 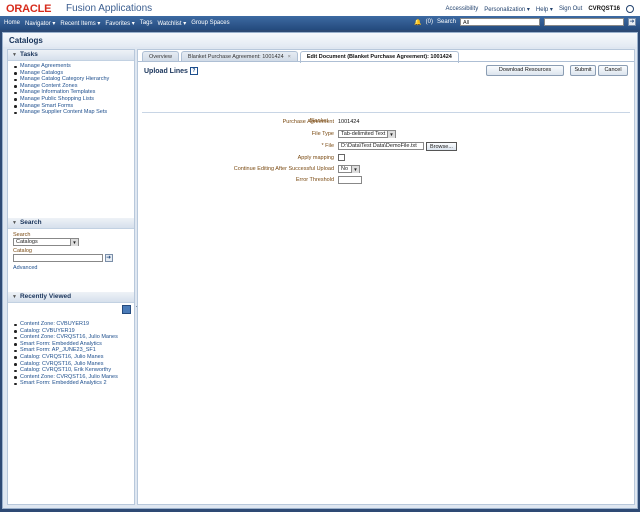 What do you see at coordinates (417, 22) in the screenshot?
I see `notification-icon: 🔔` at bounding box center [417, 22].